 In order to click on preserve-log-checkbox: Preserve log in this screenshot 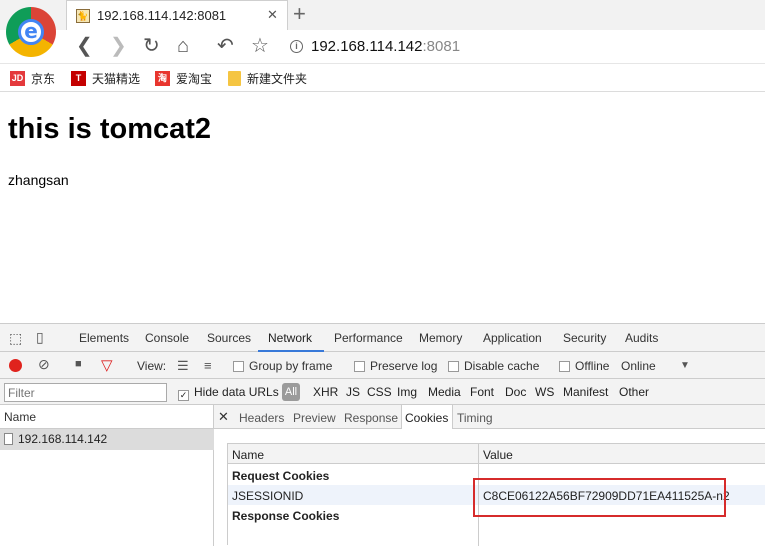, I will do `click(395, 366)`.